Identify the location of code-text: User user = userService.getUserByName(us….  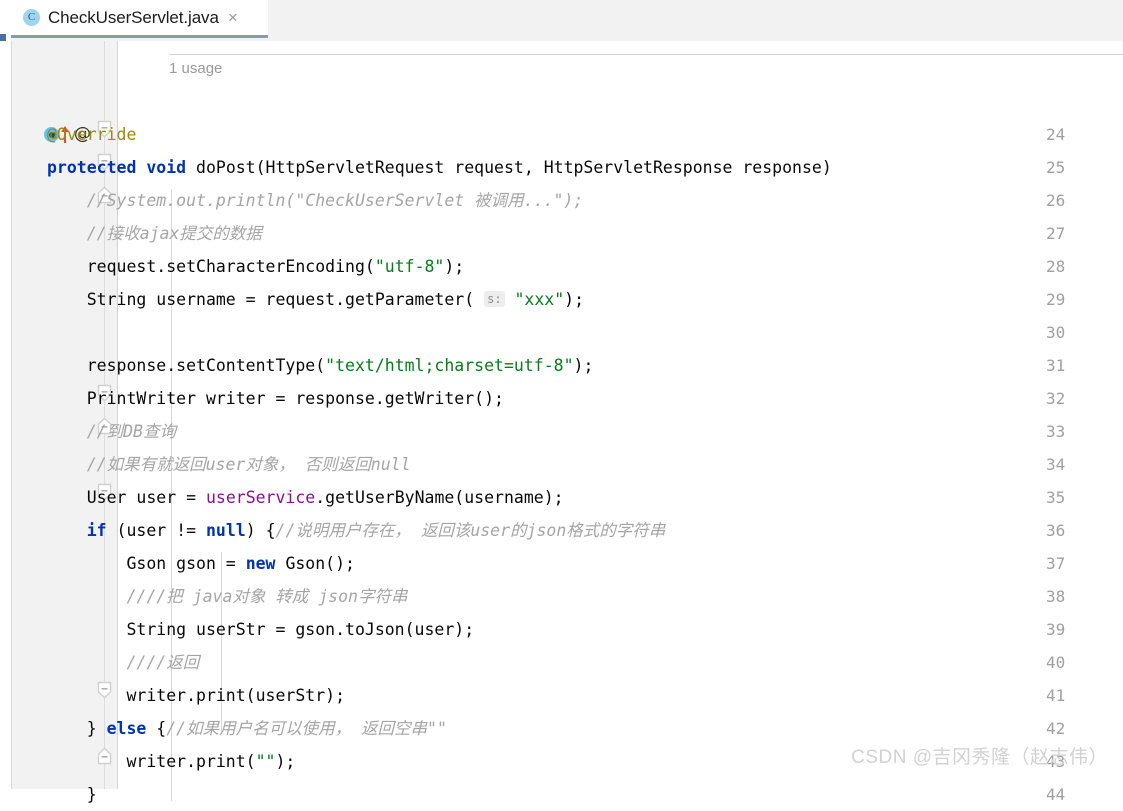
(305, 497).